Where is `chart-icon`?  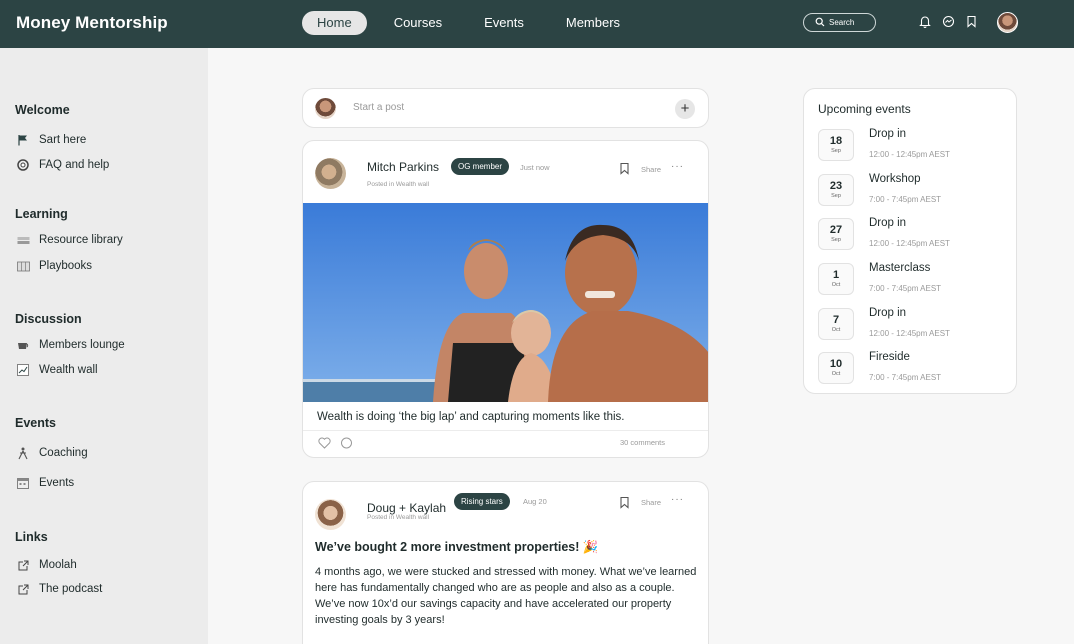
chart-icon is located at coordinates (23, 370).